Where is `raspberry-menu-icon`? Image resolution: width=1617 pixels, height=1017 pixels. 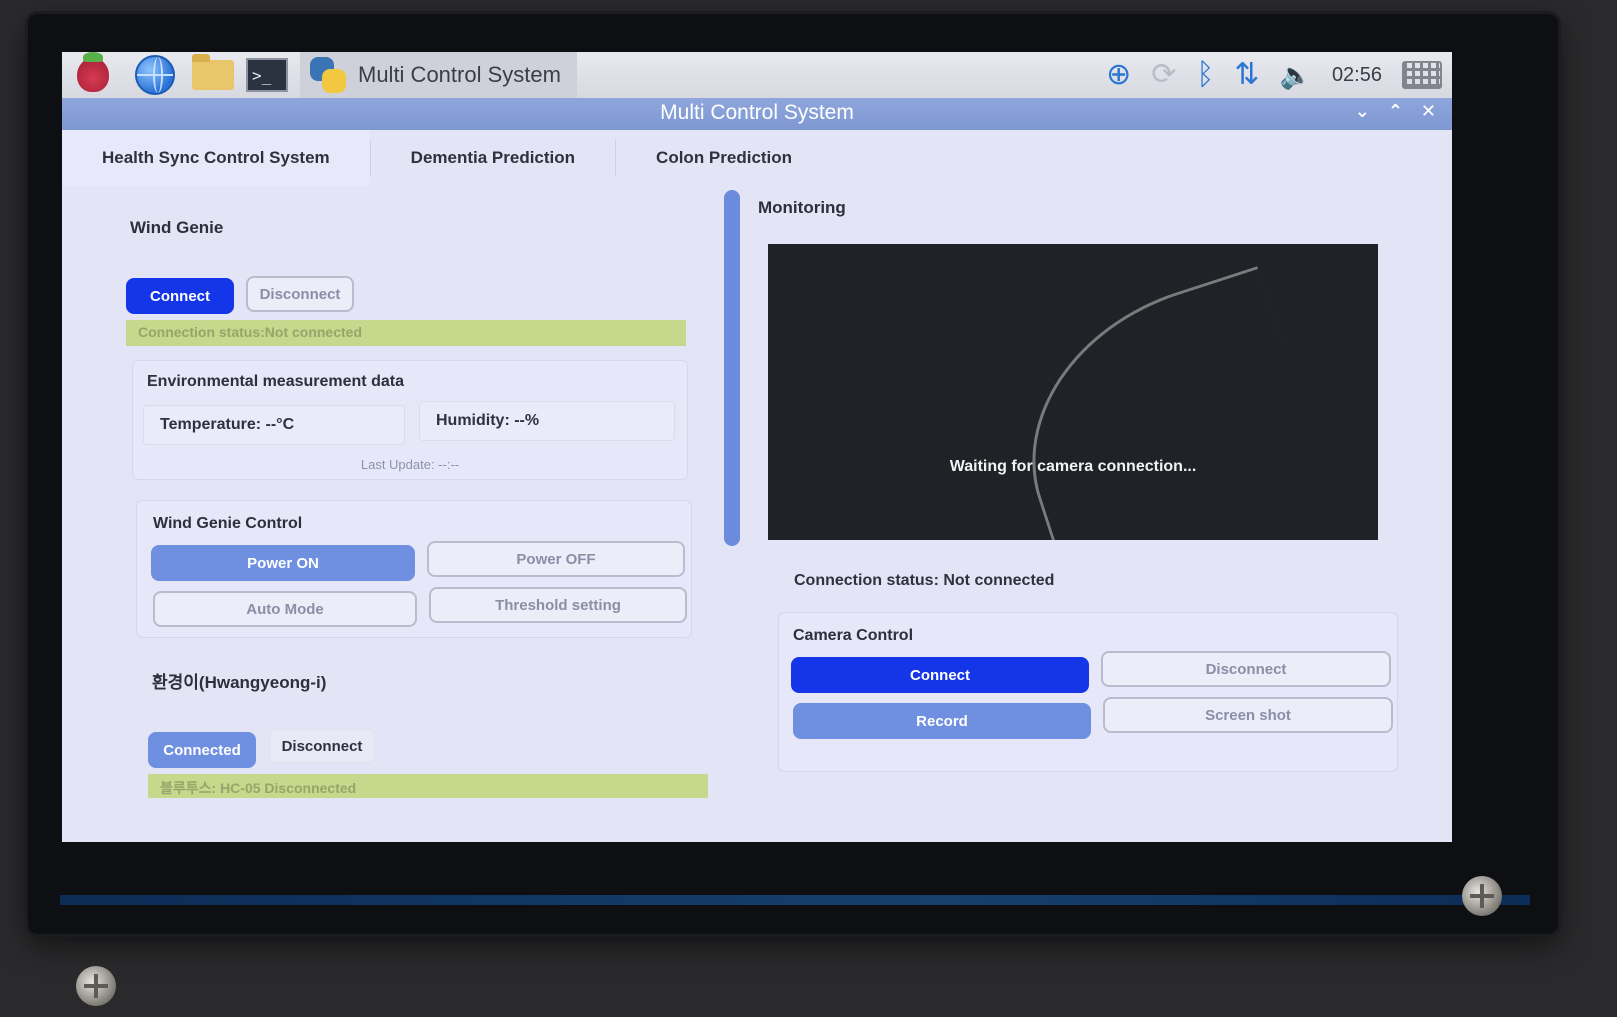
raspberry-menu-icon is located at coordinates (93, 73).